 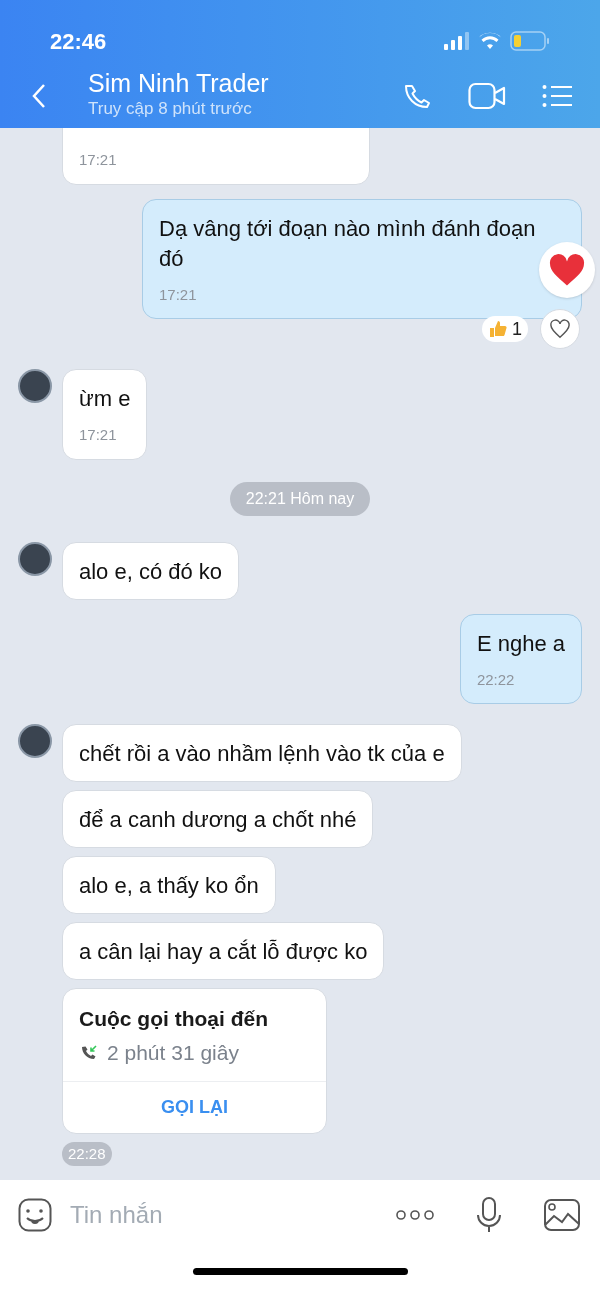 I want to click on video-camera-icon, so click(x=487, y=96).